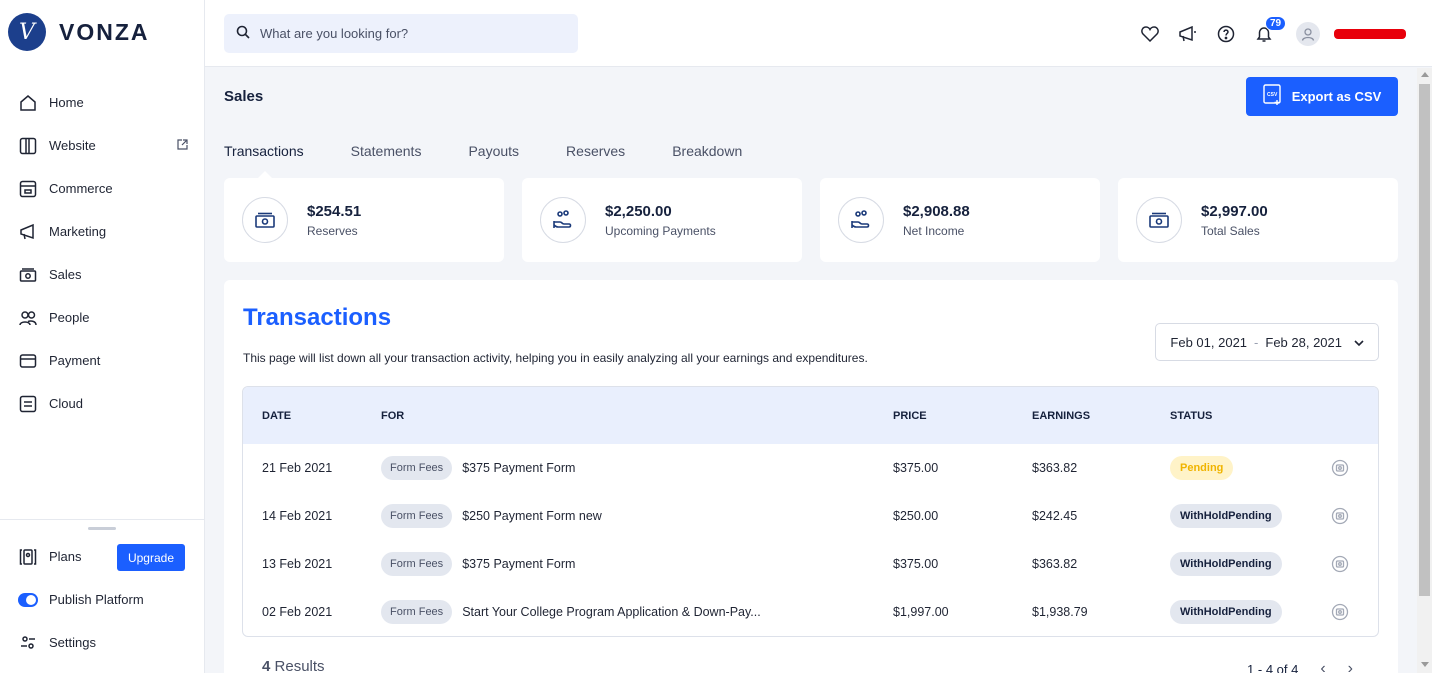 The width and height of the screenshot is (1432, 673). I want to click on stat-value: $2,250.00, so click(638, 211).